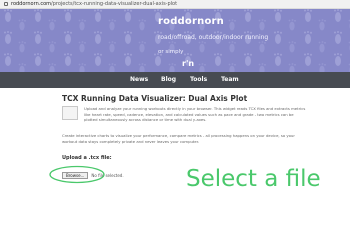 This screenshot has height=240, width=350. Describe the element at coordinates (70, 113) in the screenshot. I see `chart-thumbnail-icon` at that location.